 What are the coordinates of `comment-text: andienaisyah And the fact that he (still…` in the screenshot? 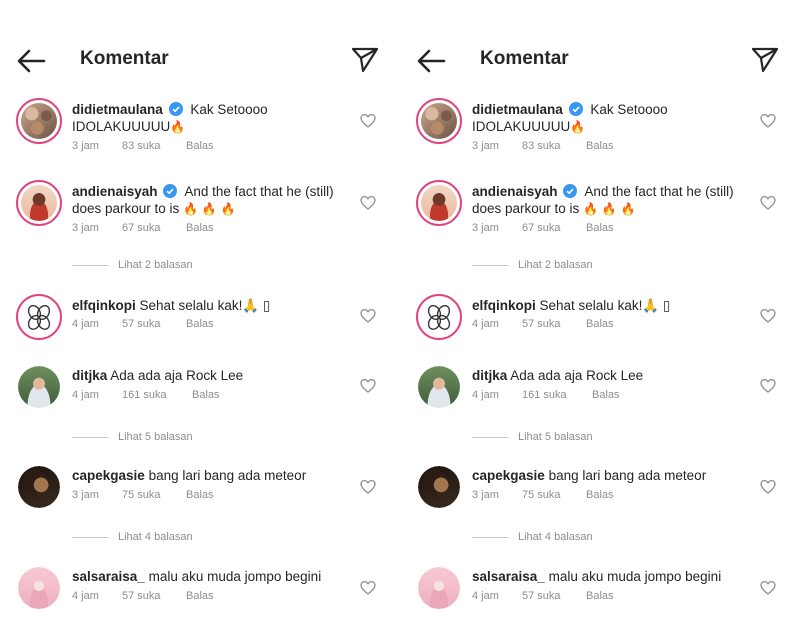 It's located at (607, 200).